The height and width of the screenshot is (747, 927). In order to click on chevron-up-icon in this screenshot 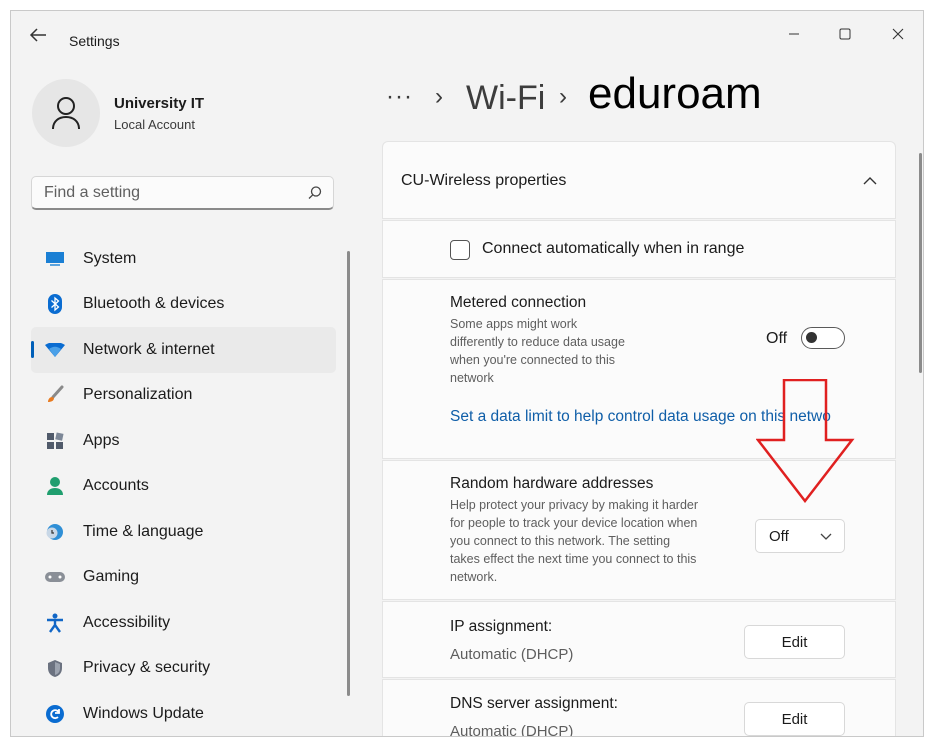, I will do `click(870, 181)`.